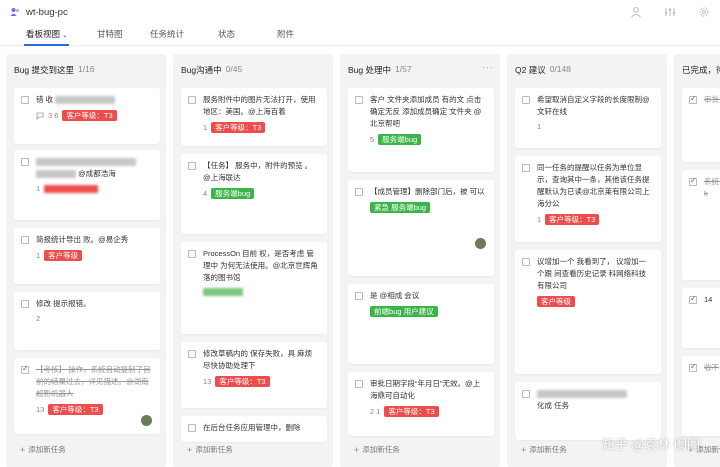  What do you see at coordinates (404, 311) in the screenshot?
I see `category-tag: 前端bug 用户建议` at bounding box center [404, 311].